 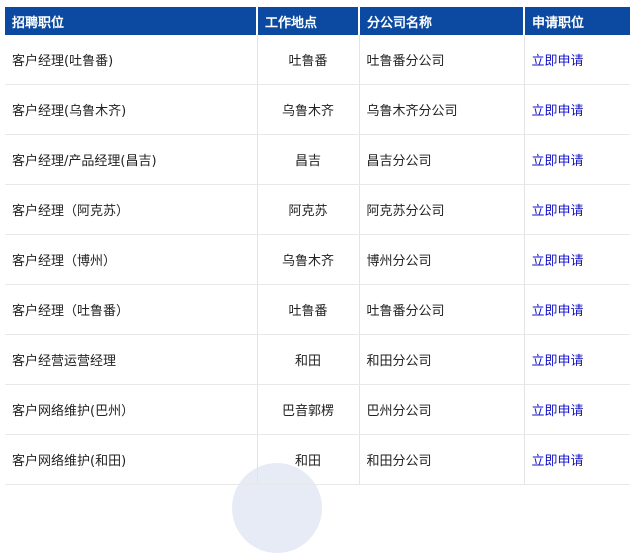 What do you see at coordinates (577, 21) in the screenshot?
I see `header-apply: 申请职位` at bounding box center [577, 21].